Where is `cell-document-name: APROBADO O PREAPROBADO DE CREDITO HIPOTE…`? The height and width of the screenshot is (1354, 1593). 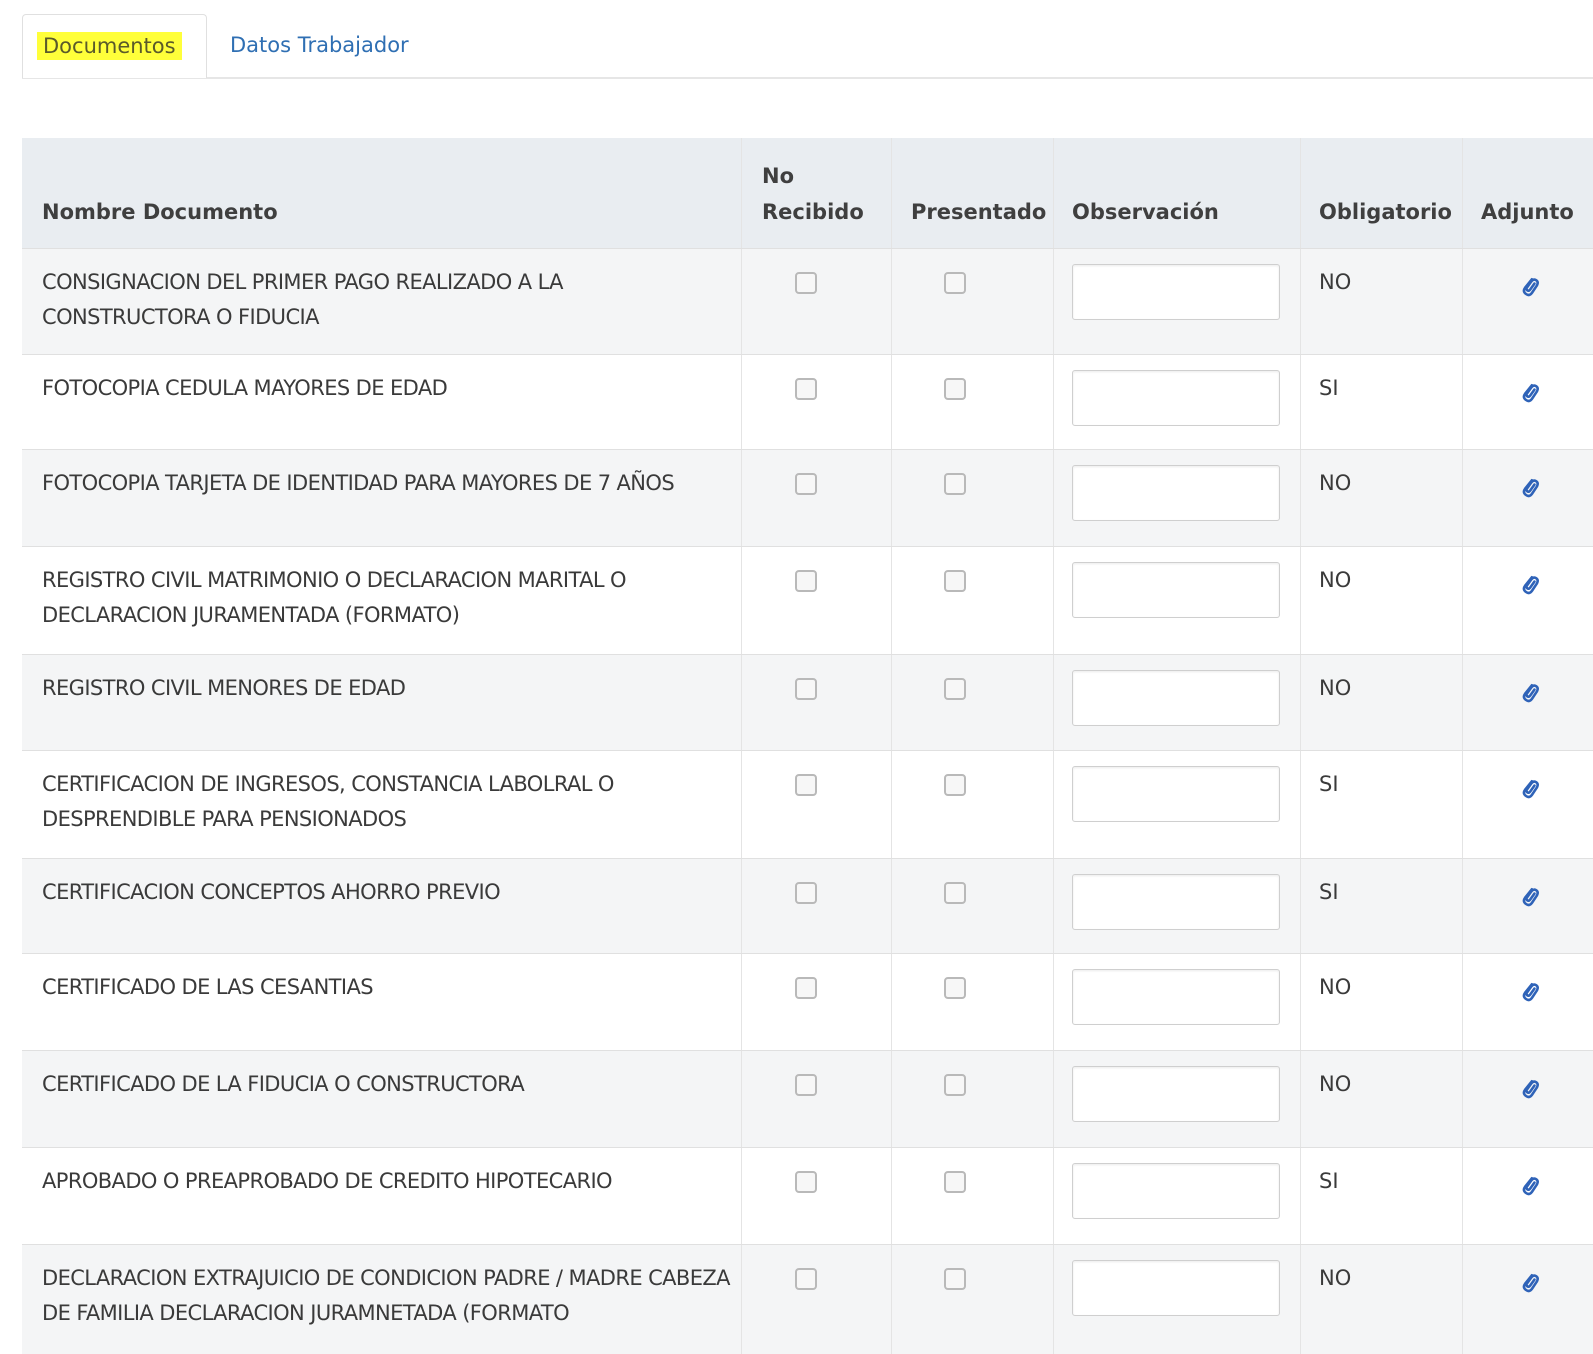
cell-document-name: APROBADO O PREAPROBADO DE CREDITO HIPOTE… is located at coordinates (381, 1196).